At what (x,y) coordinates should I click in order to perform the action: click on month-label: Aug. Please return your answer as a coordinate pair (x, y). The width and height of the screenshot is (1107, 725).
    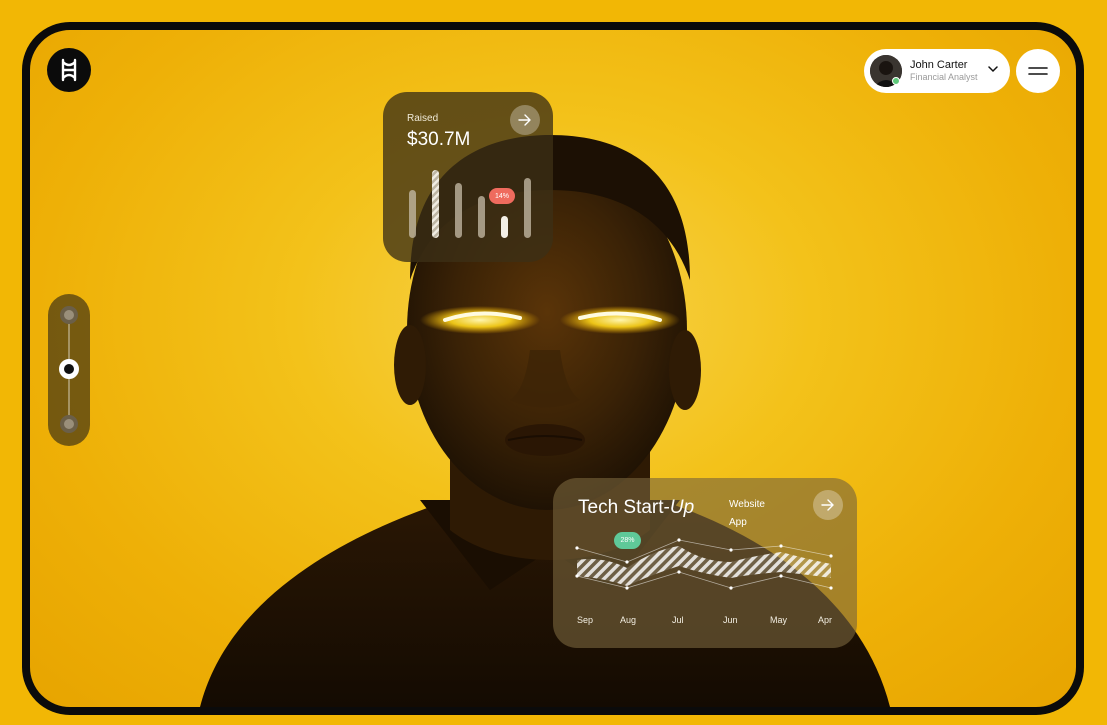
    Looking at the image, I should click on (628, 620).